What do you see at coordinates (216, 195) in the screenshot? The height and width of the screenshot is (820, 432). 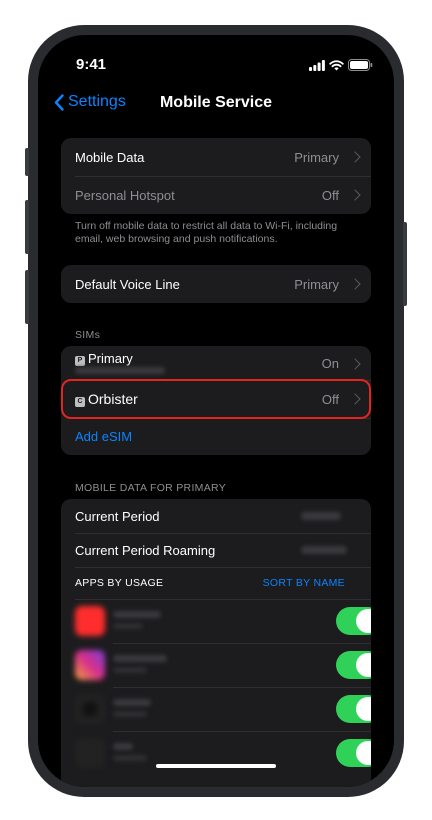 I see `personal-hotspot-row: Personal Hotspot Off` at bounding box center [216, 195].